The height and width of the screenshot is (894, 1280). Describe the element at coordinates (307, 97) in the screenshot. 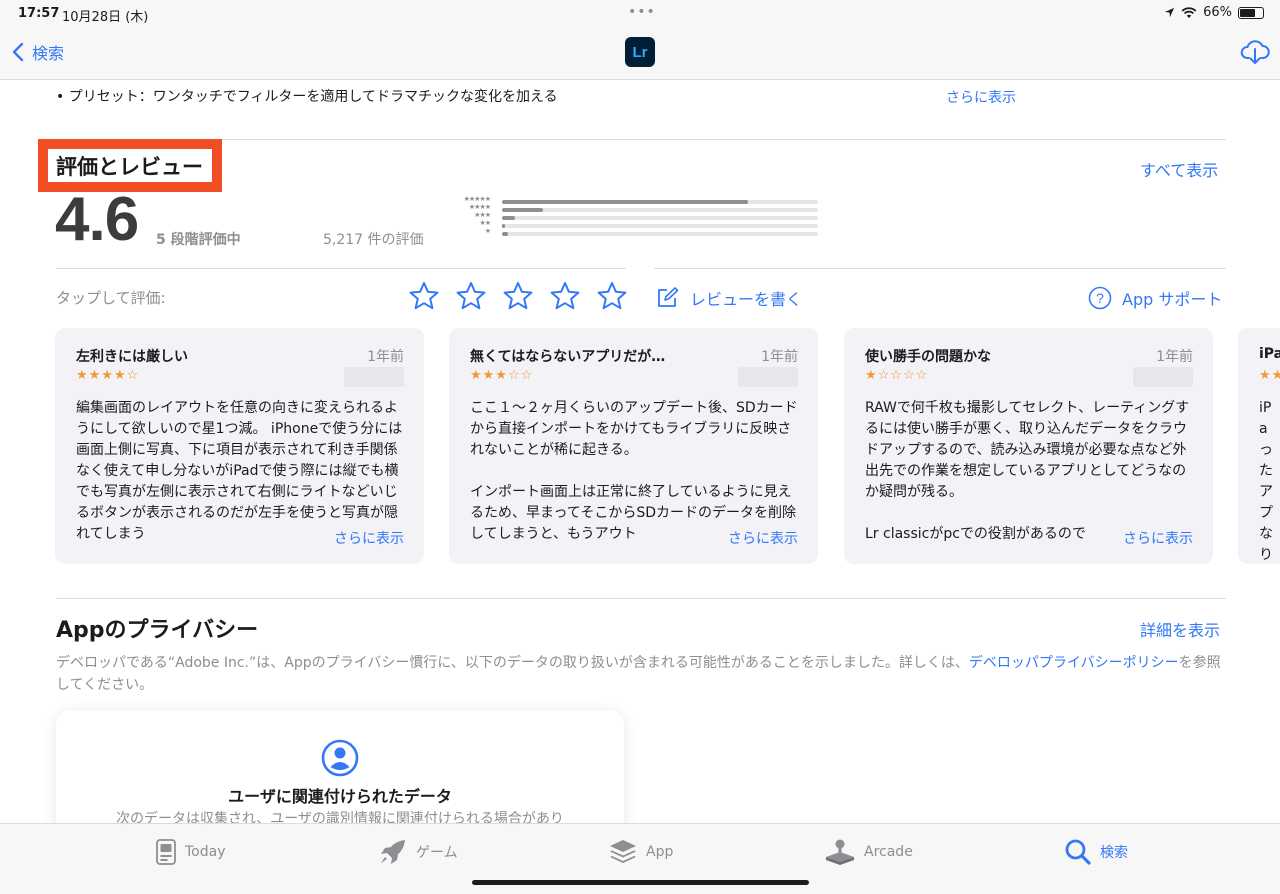

I see `description-preset-line: • プリセット：ワンタッチでフィルターを適用してドラマチックな変化を加える` at that location.